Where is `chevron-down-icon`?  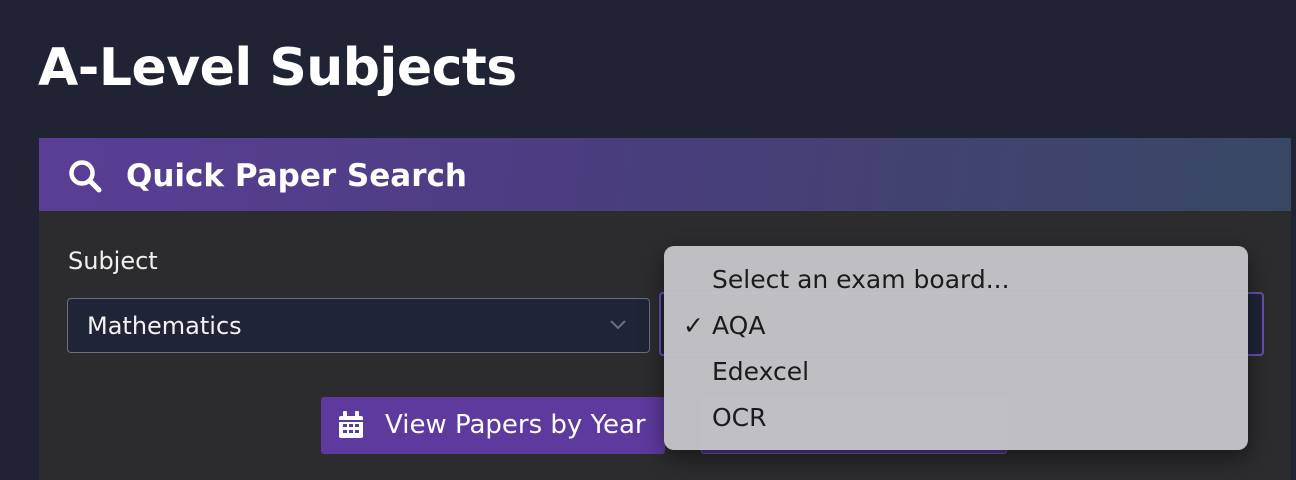
chevron-down-icon is located at coordinates (618, 325).